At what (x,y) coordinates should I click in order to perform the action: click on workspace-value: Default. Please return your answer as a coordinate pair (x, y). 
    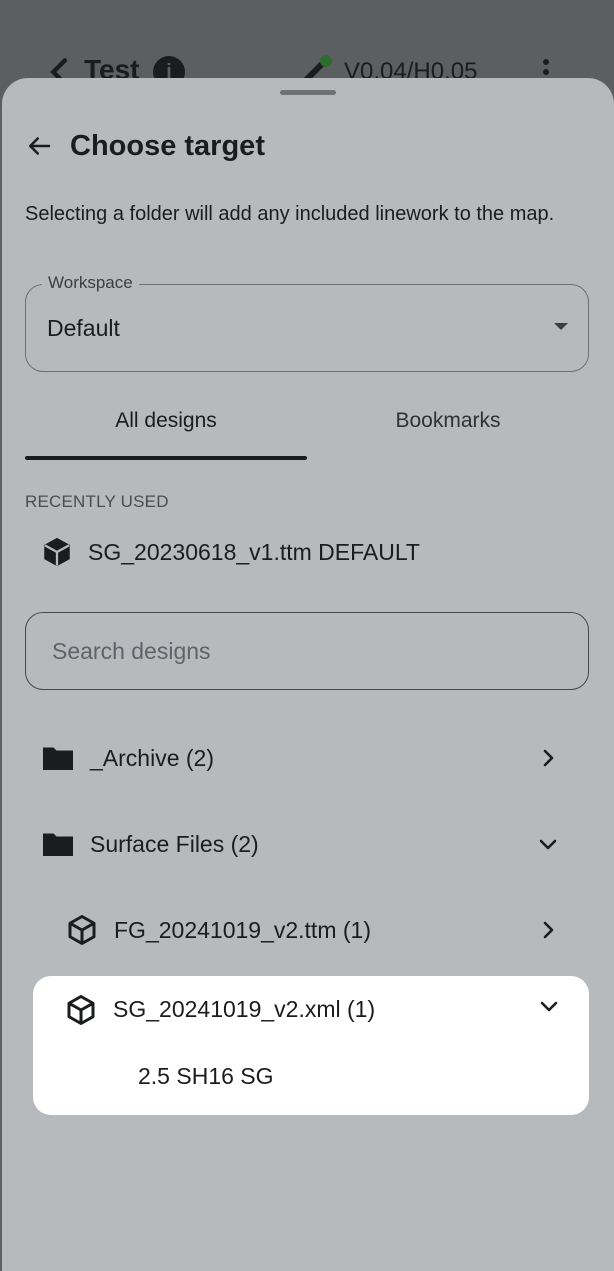
    Looking at the image, I should click on (83, 328).